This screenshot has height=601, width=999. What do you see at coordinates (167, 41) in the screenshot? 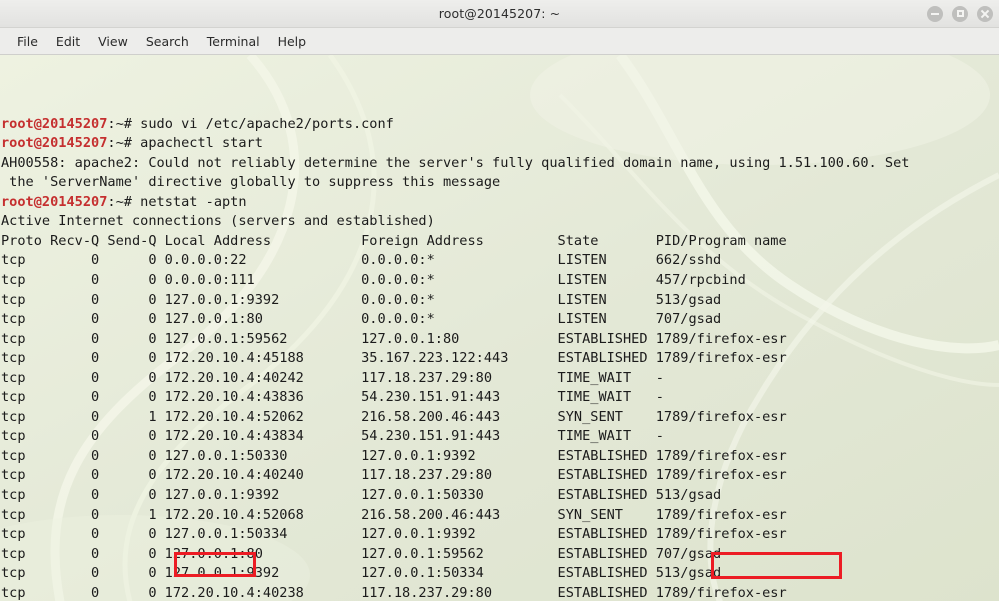
I see `menu-item-search: Search` at bounding box center [167, 41].